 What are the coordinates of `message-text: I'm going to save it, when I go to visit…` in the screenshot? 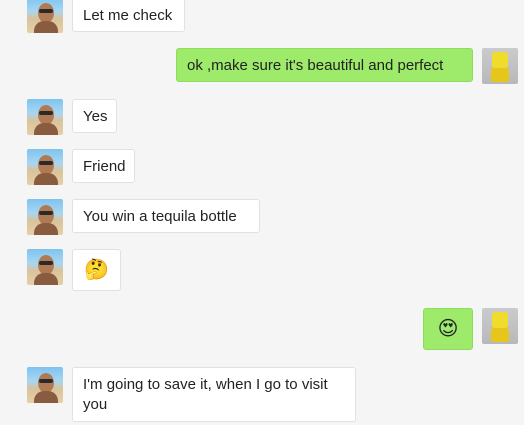 It's located at (205, 394).